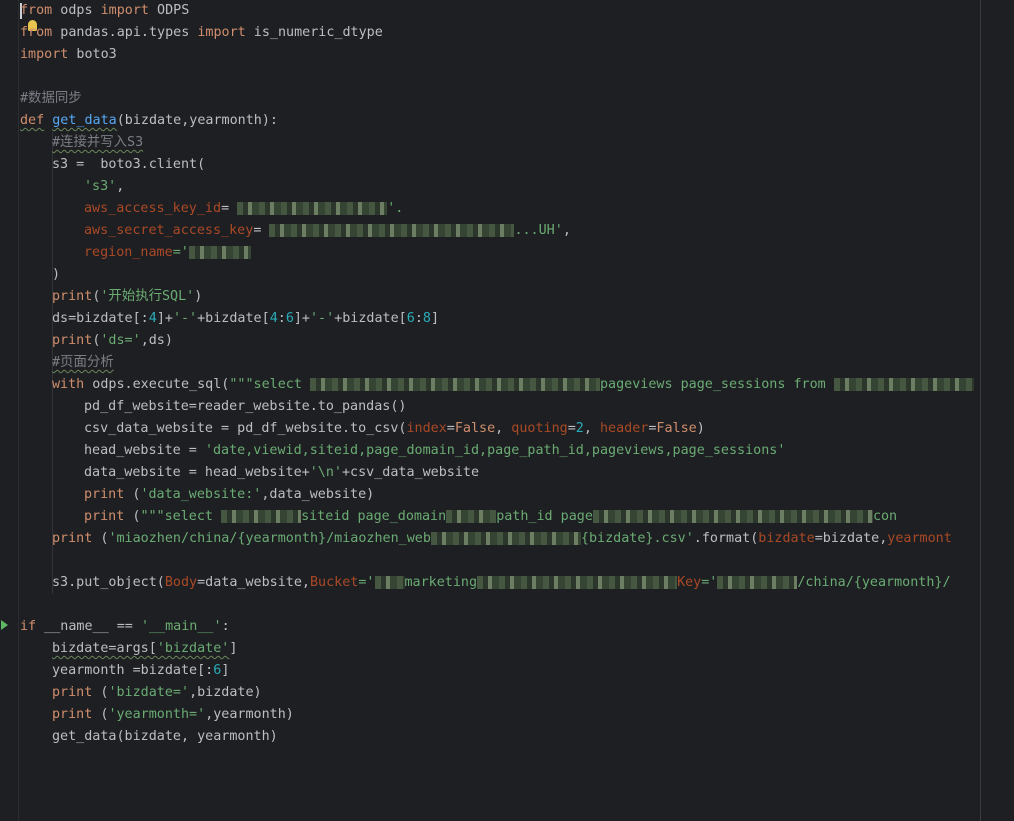 This screenshot has height=821, width=1014. I want to click on code-line-33: print ('yearmonth=',yearmonth), so click(173, 714).